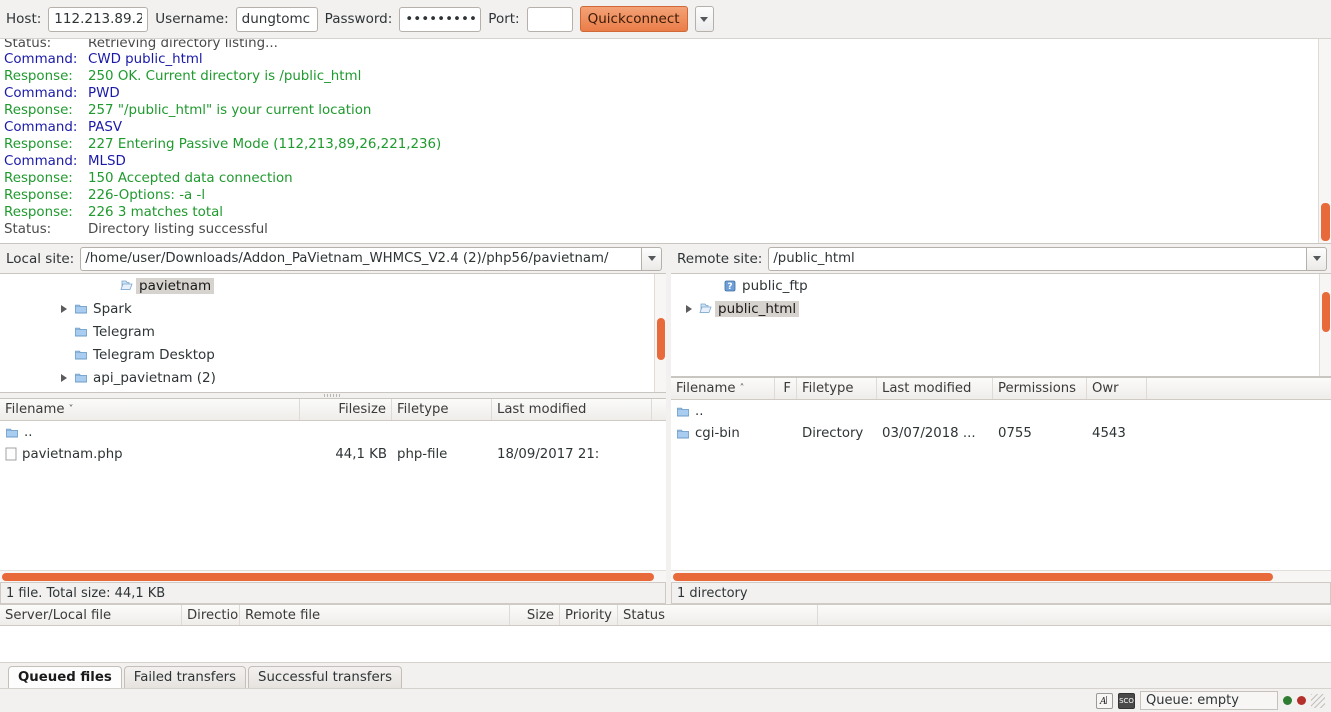 The width and height of the screenshot is (1331, 712). What do you see at coordinates (589, 615) in the screenshot?
I see `queue-column-header-priority: Priority` at bounding box center [589, 615].